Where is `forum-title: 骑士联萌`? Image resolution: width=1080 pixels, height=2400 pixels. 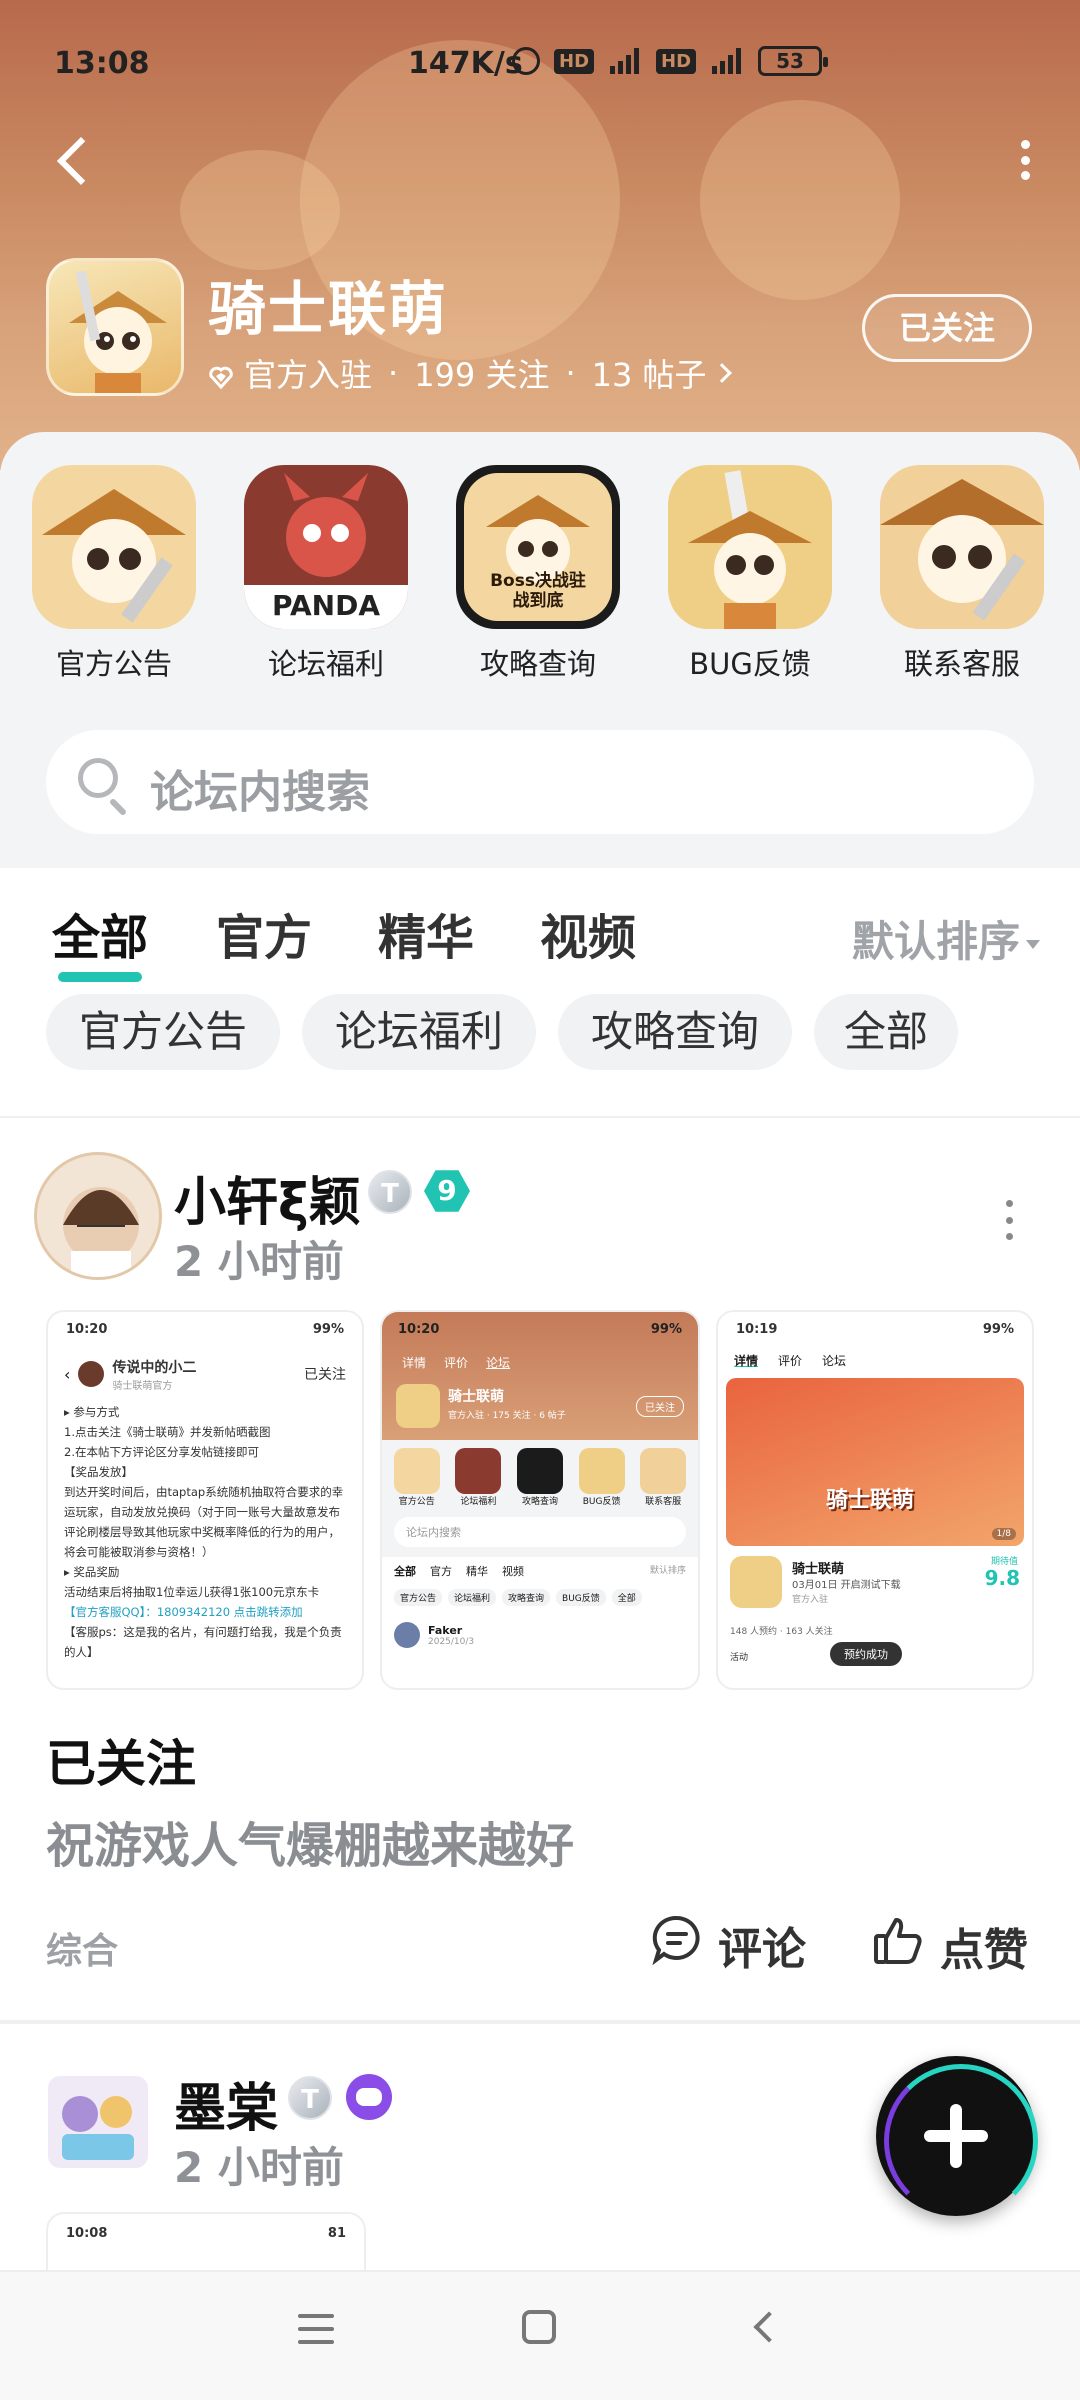
forum-title: 骑士联萌 is located at coordinates (328, 309).